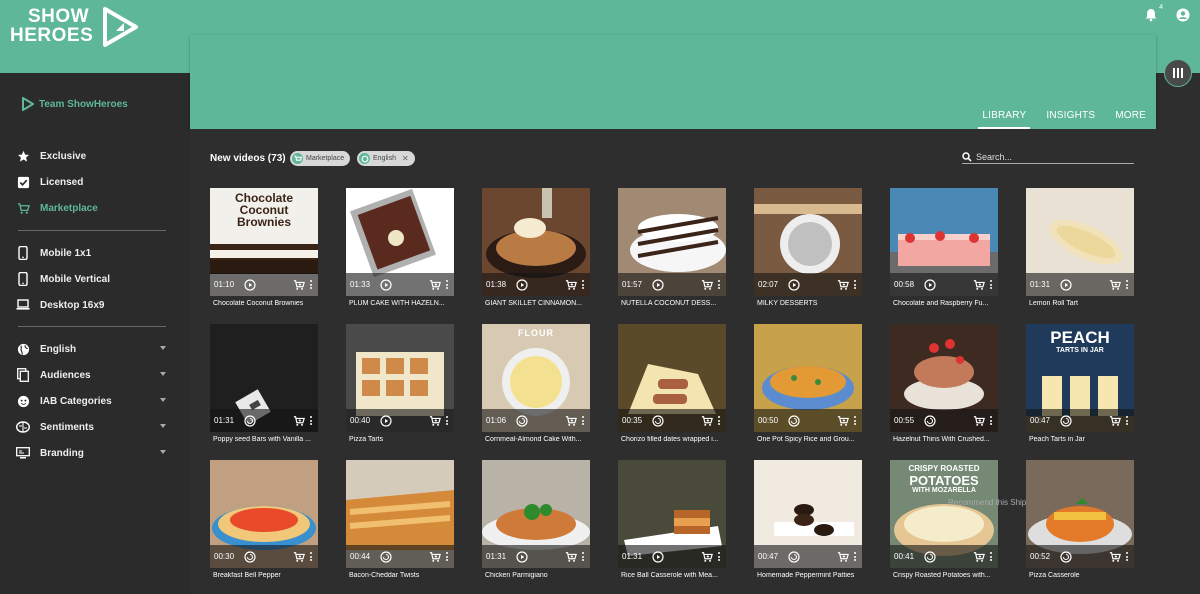  I want to click on video-thumbnail: 01:57, so click(672, 242).